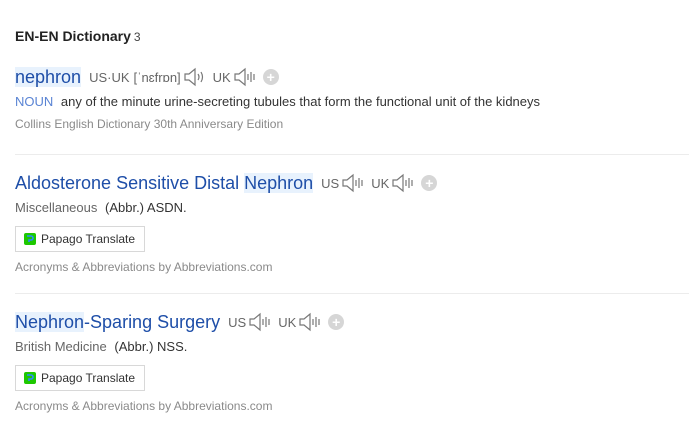 Image resolution: width=689 pixels, height=447 pixels. Describe the element at coordinates (146, 207) in the screenshot. I see `definition-text: (Abbr.) ASDN.` at that location.